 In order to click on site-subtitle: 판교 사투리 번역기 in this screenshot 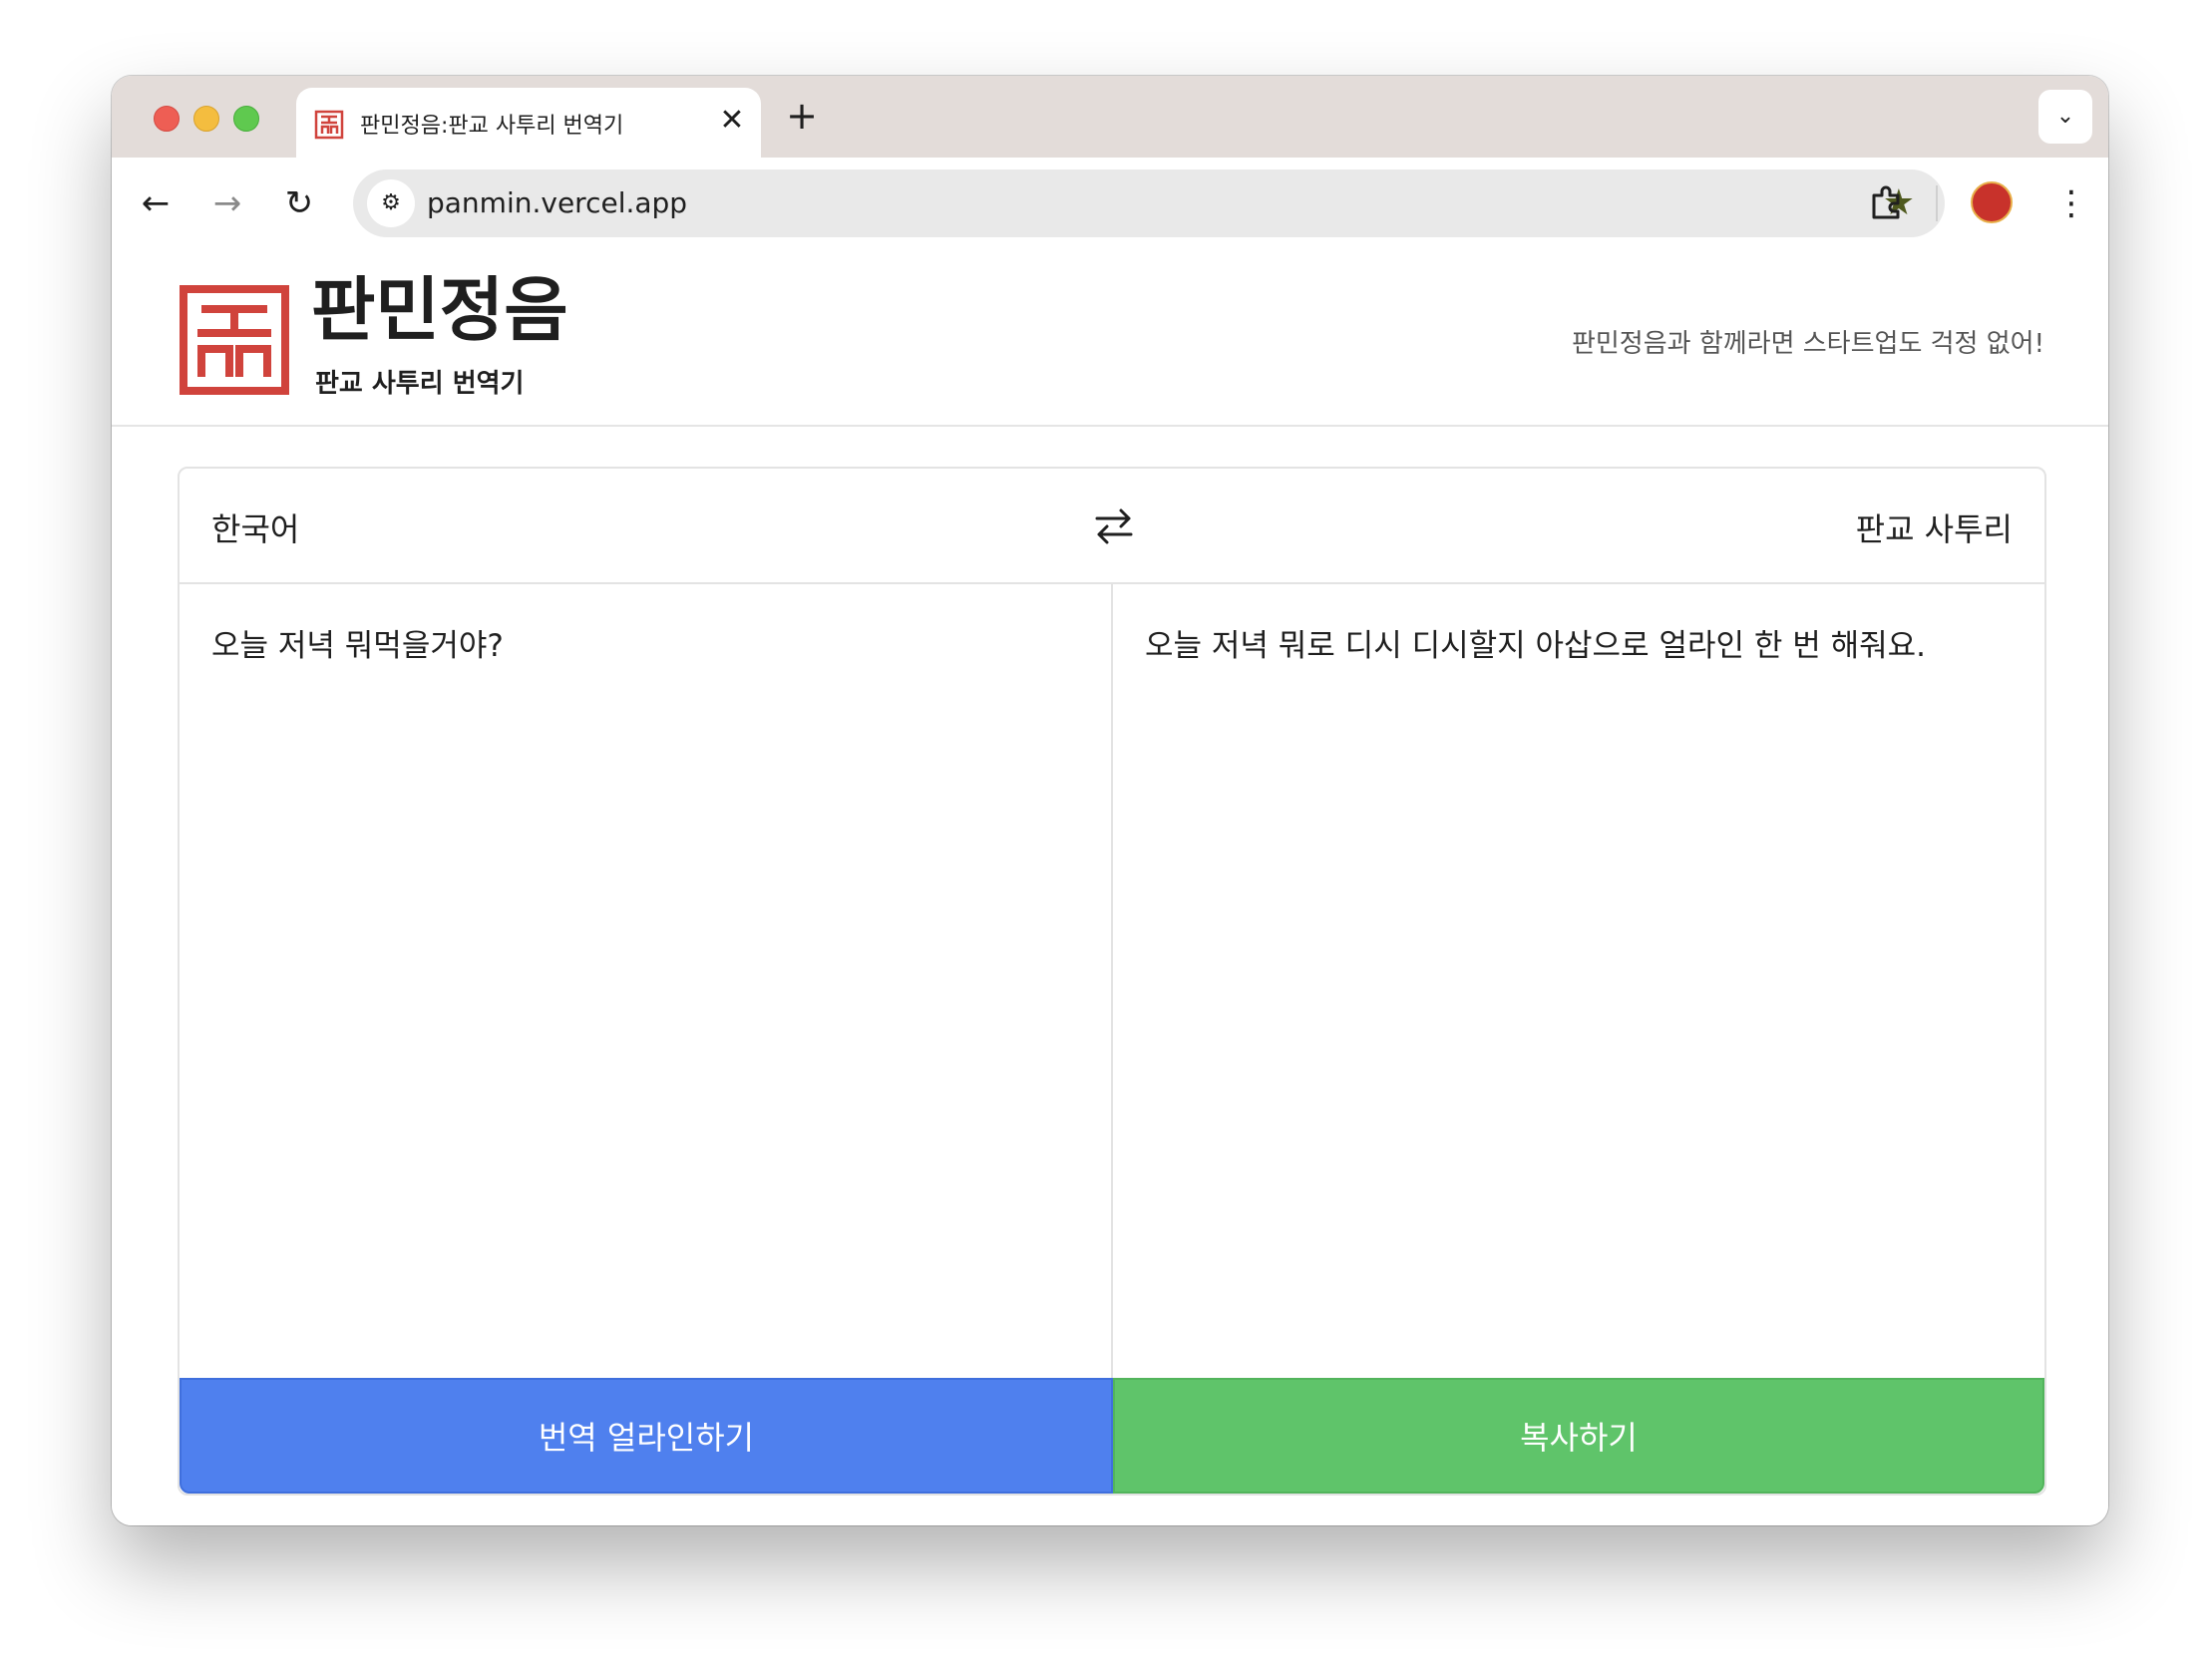, I will do `click(420, 384)`.